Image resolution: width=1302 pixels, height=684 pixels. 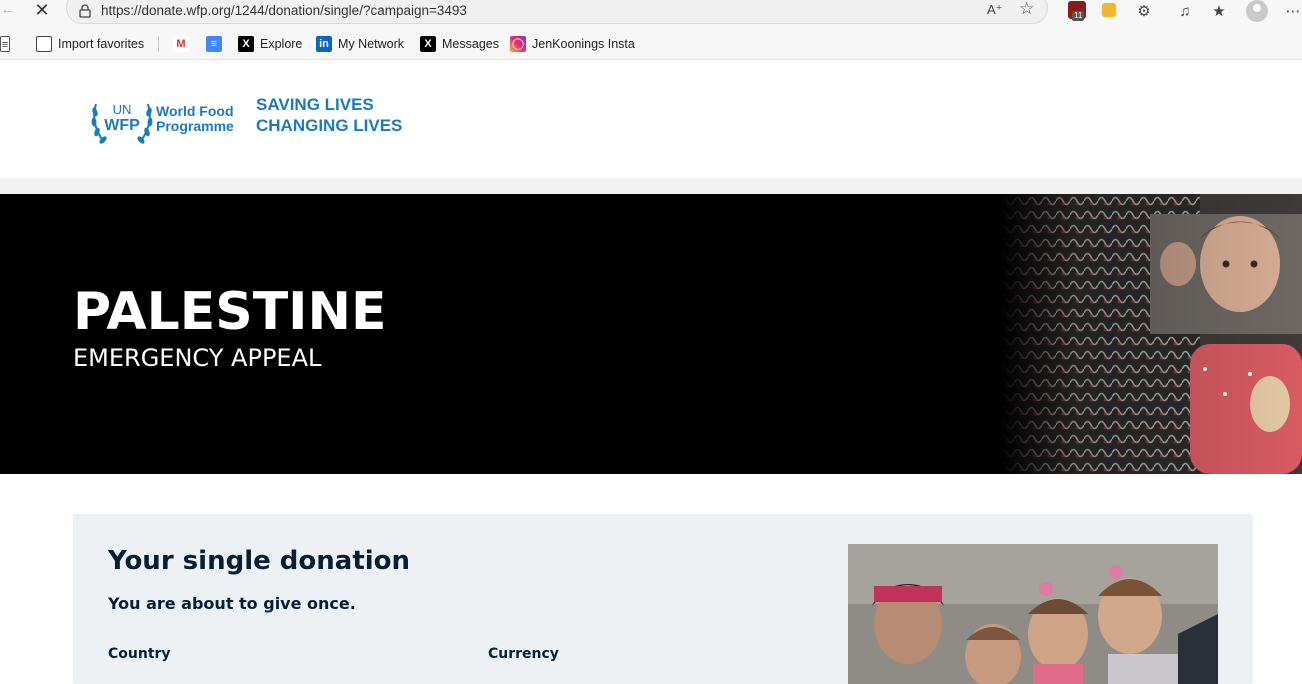 I want to click on favorite-gmail: M, so click(x=184, y=44).